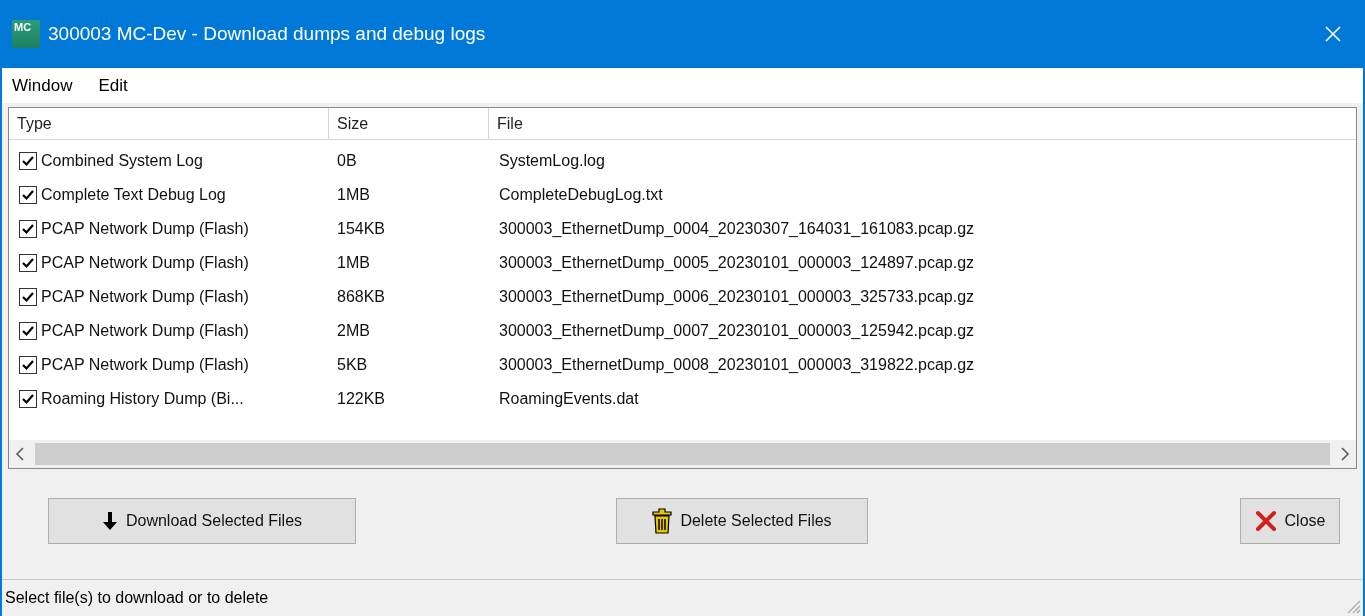  Describe the element at coordinates (737, 364) in the screenshot. I see `table-cell: 300003_EthernetDump_0008_20230101_000003_319822.pcap.gz` at that location.